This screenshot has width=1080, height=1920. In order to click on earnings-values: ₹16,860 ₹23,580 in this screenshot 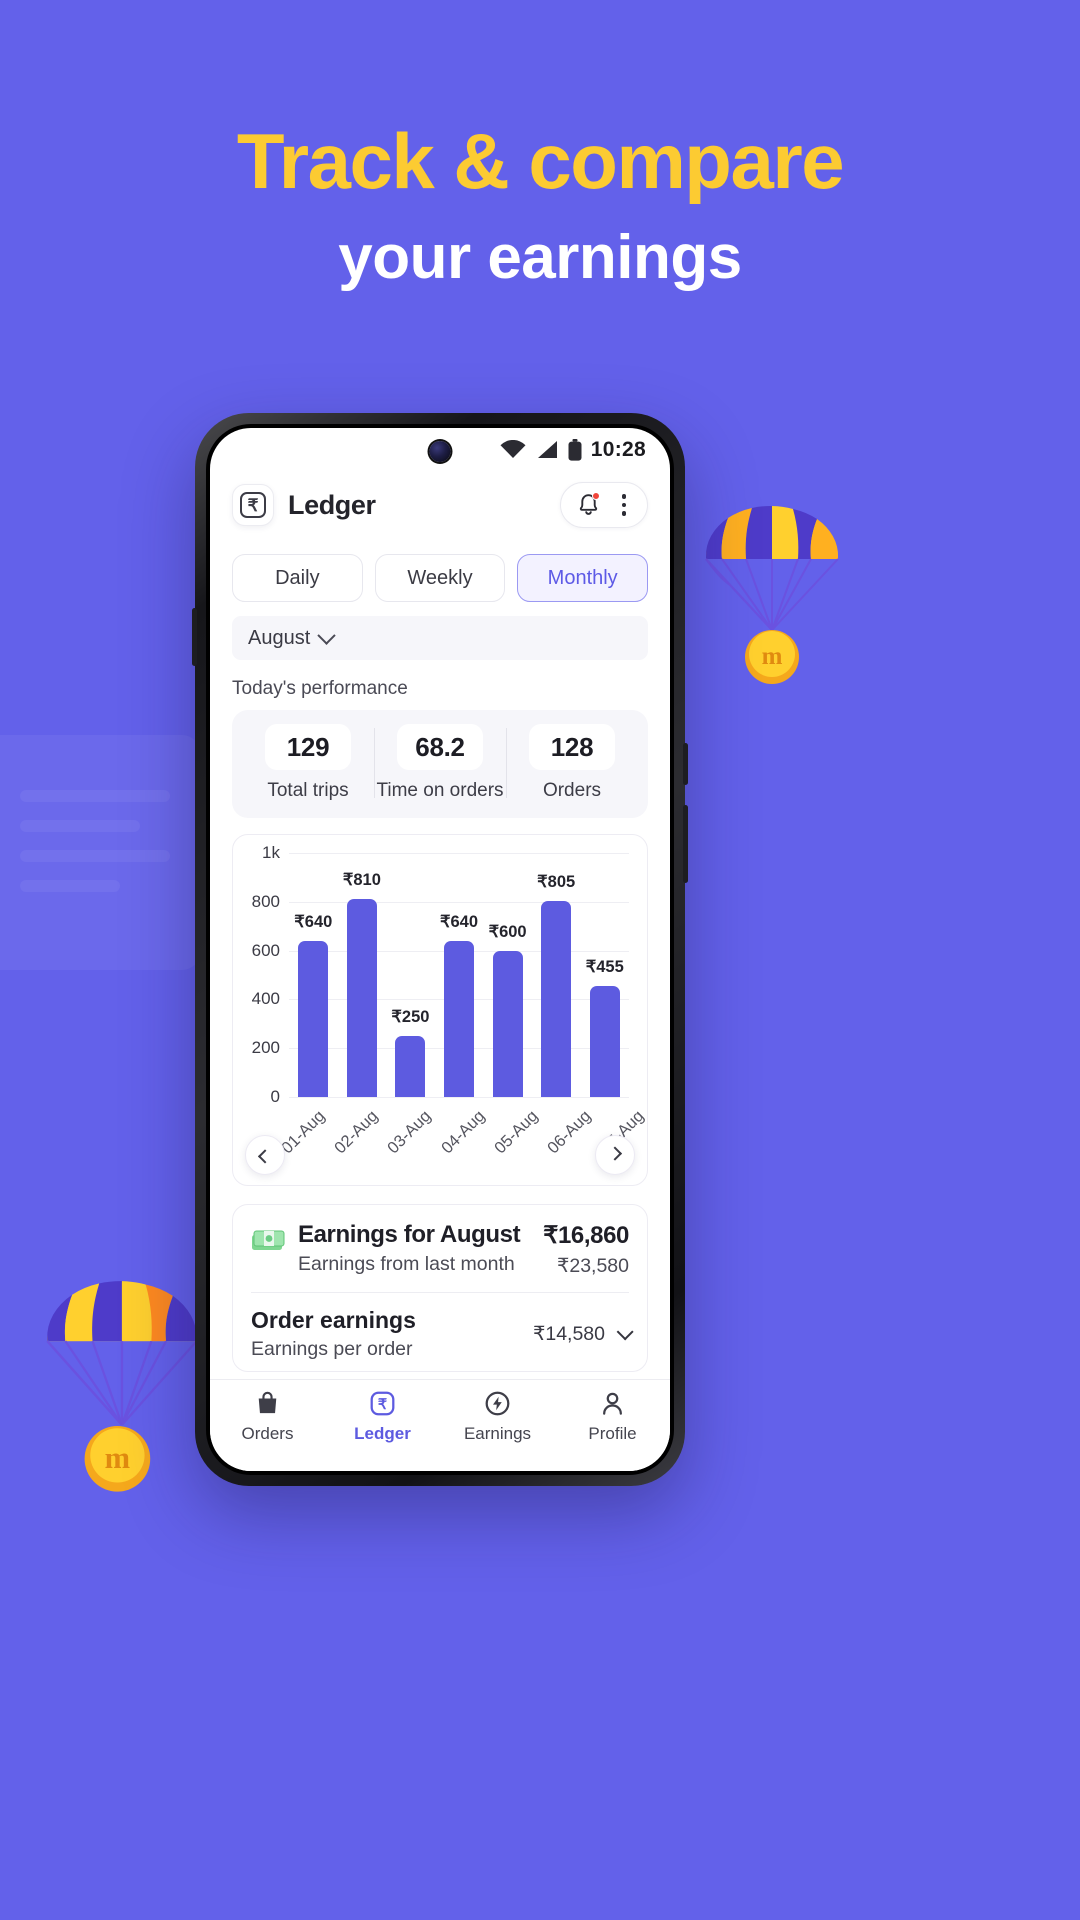, I will do `click(586, 1249)`.